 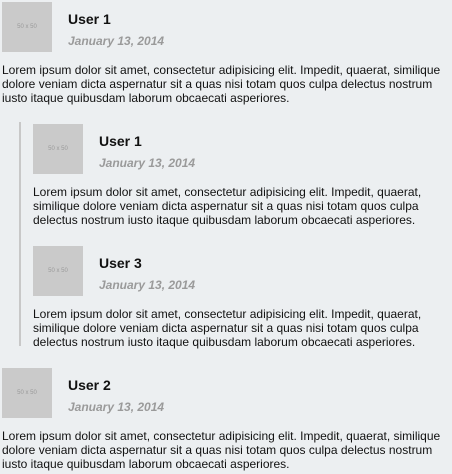 What do you see at coordinates (20, 234) in the screenshot?
I see `reply-thread-line` at bounding box center [20, 234].